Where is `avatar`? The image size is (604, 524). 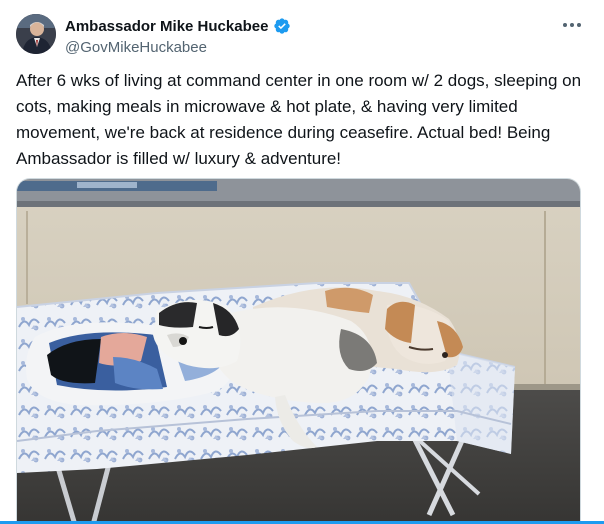 avatar is located at coordinates (36, 34).